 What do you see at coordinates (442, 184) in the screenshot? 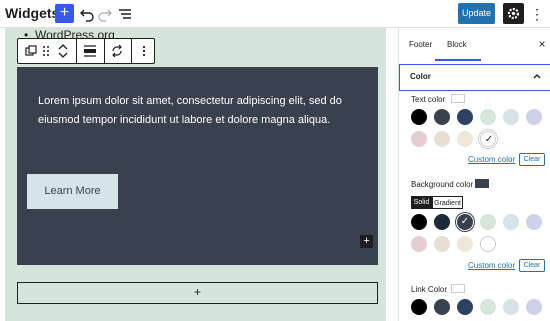
I see `background-color-label: Background color` at bounding box center [442, 184].